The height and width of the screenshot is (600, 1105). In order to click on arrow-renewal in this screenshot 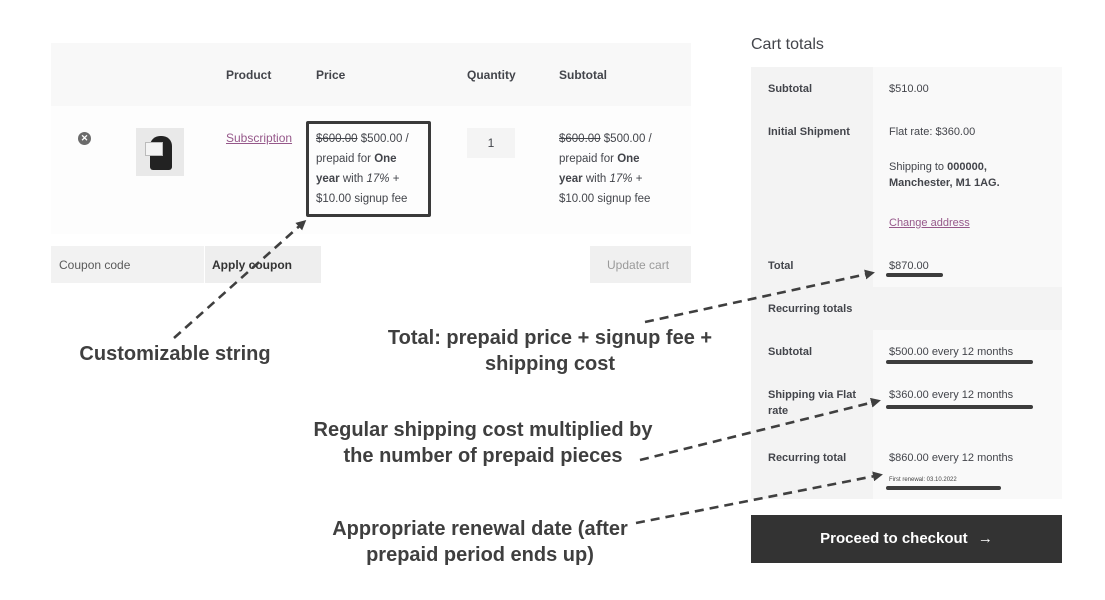, I will do `click(759, 498)`.